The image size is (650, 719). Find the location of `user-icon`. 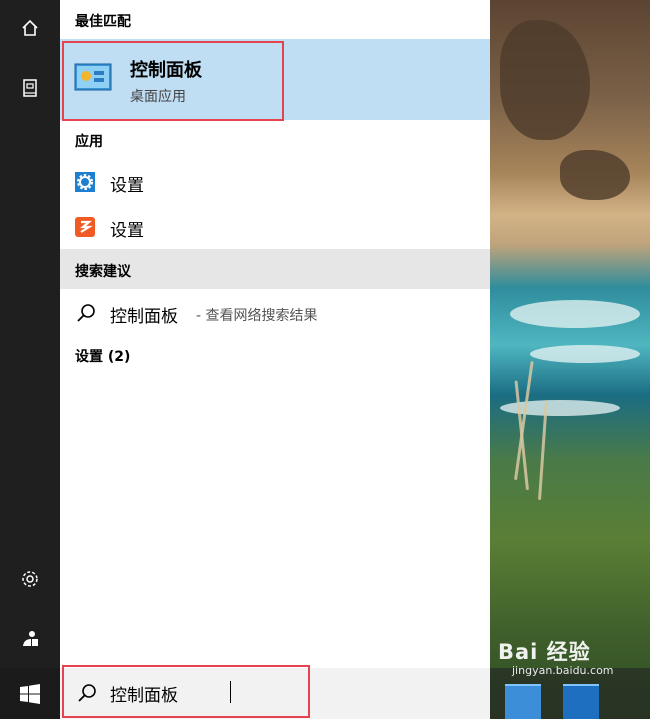

user-icon is located at coordinates (30, 638).